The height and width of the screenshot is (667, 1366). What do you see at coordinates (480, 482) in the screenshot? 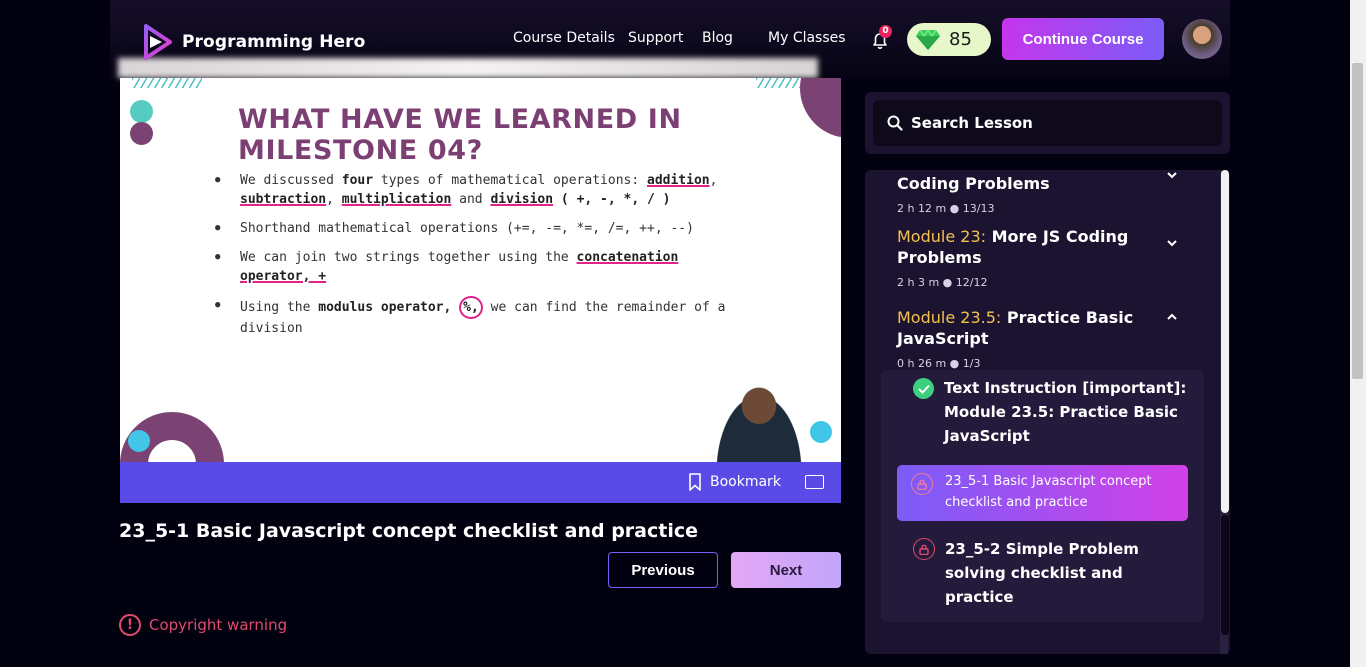
I see `video-toolbar: Bookmark` at bounding box center [480, 482].